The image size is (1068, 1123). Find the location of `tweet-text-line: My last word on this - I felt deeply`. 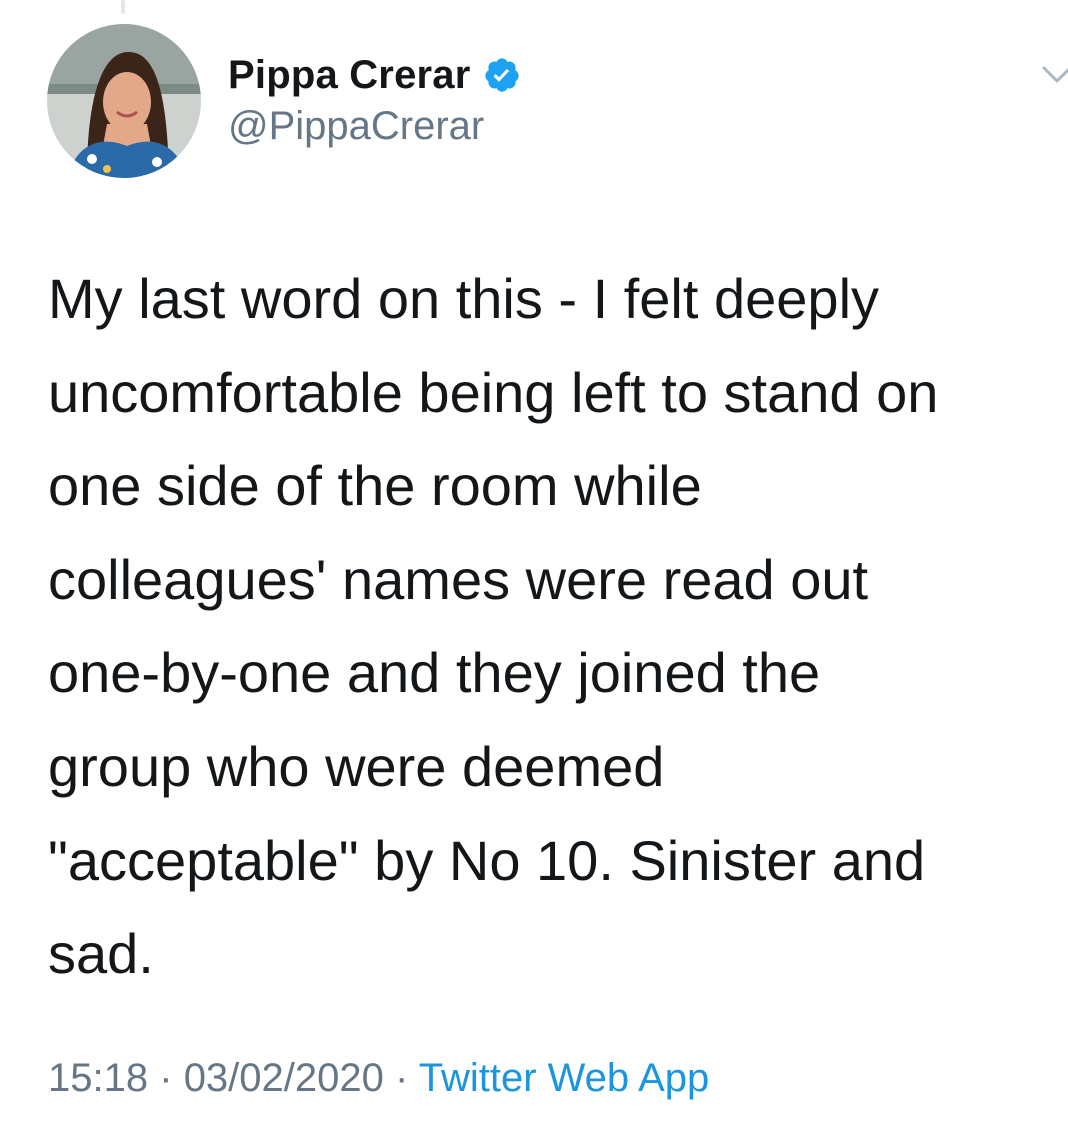

tweet-text-line: My last word on this - I felt deeply is located at coordinates (464, 298).